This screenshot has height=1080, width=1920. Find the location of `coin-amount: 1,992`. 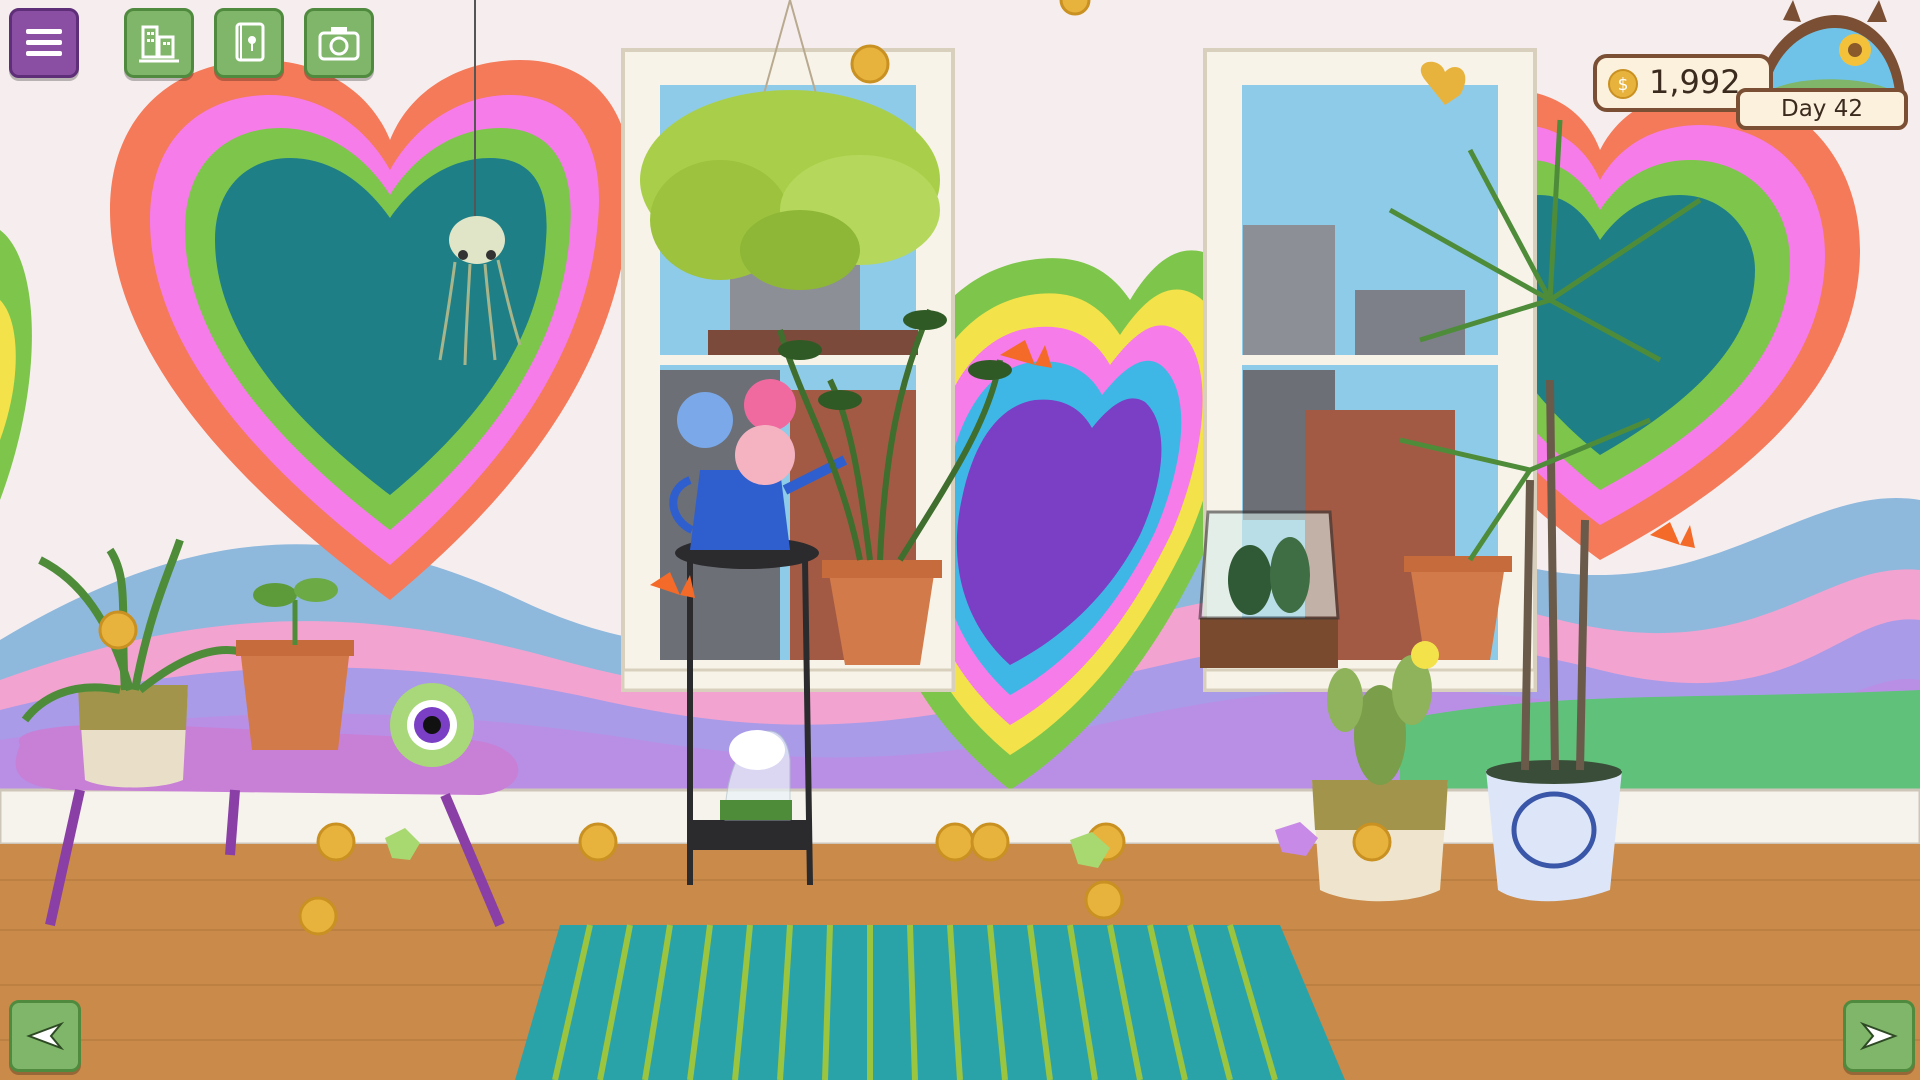

coin-amount: 1,992 is located at coordinates (1695, 82).